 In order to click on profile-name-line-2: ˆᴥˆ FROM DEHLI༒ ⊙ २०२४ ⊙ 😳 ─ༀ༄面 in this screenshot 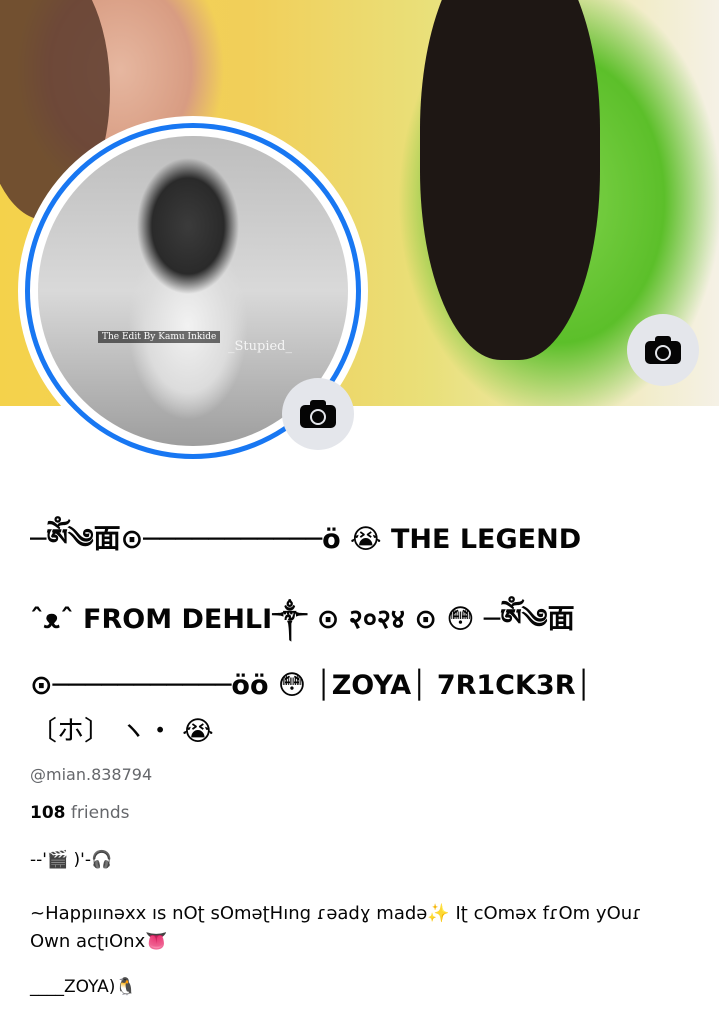, I will do `click(302, 619)`.